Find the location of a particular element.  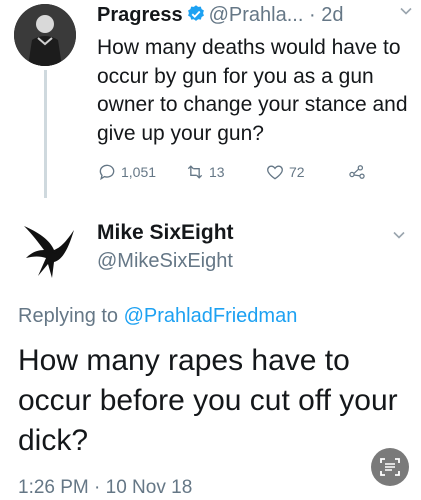

person-photo-icon is located at coordinates (45, 35).